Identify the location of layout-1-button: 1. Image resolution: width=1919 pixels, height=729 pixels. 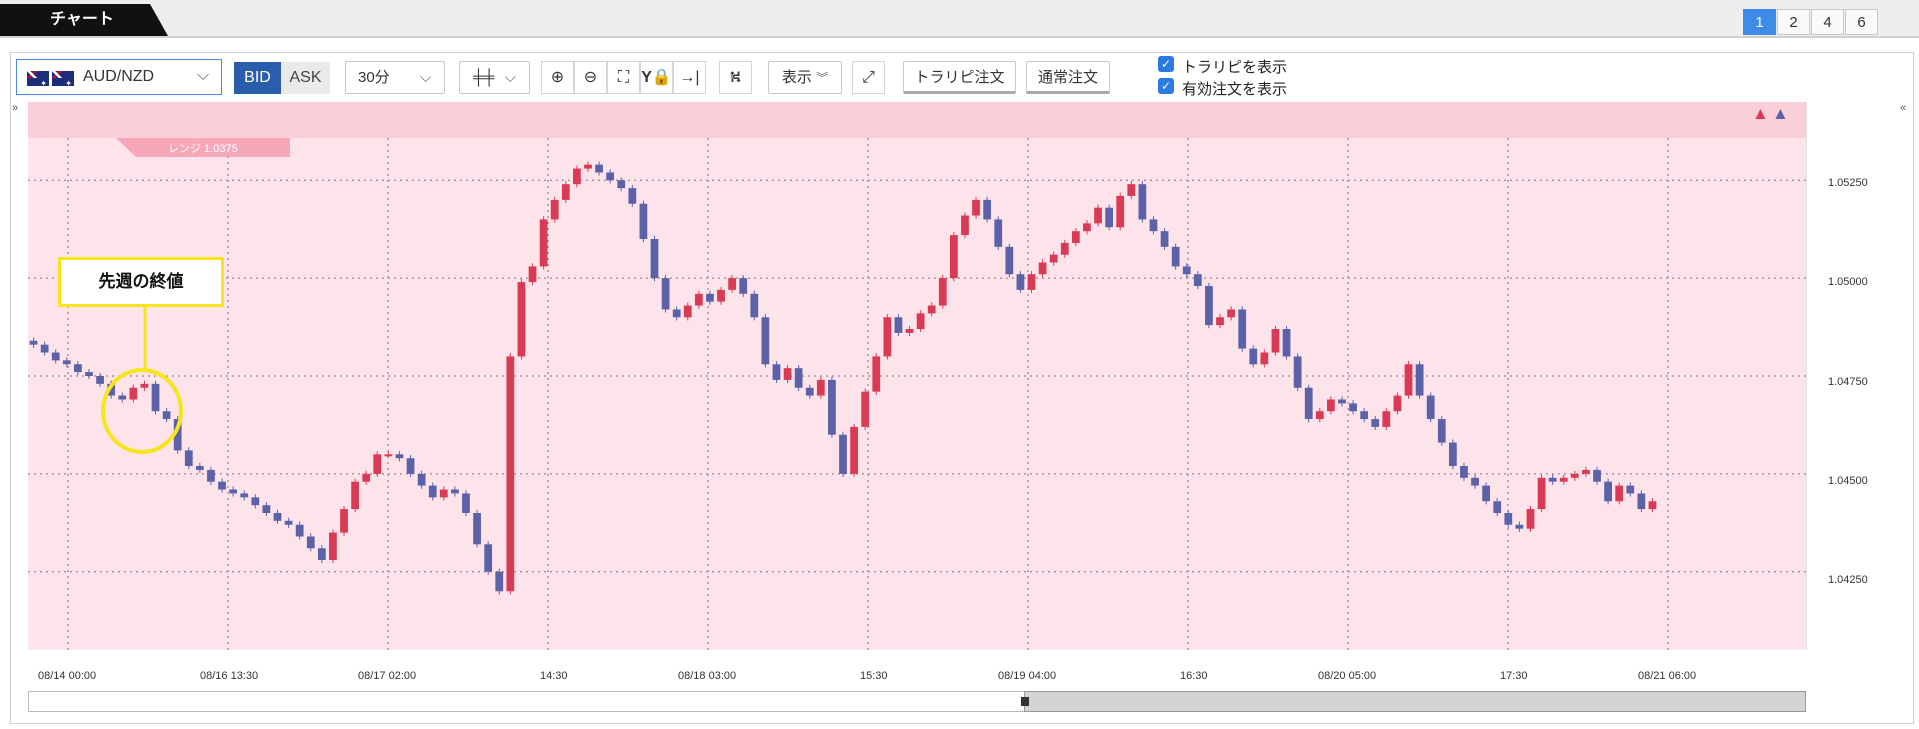
(1759, 22).